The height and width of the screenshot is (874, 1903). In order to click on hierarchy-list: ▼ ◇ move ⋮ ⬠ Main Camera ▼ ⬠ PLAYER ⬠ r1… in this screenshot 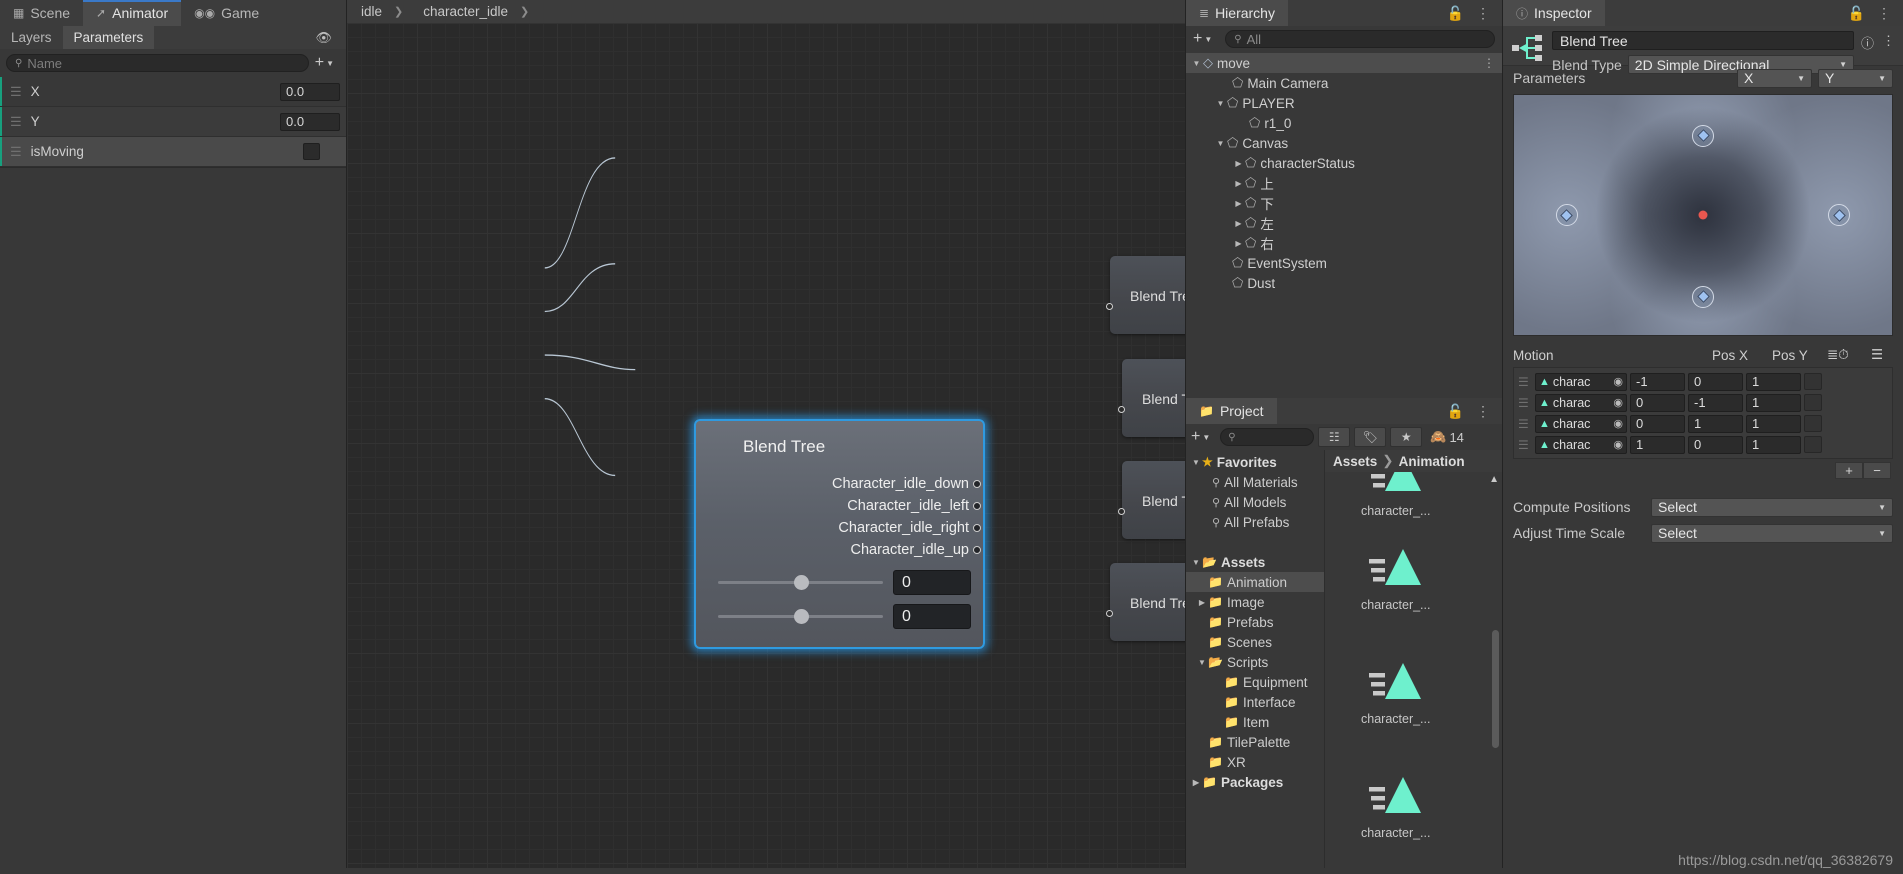, I will do `click(1344, 225)`.